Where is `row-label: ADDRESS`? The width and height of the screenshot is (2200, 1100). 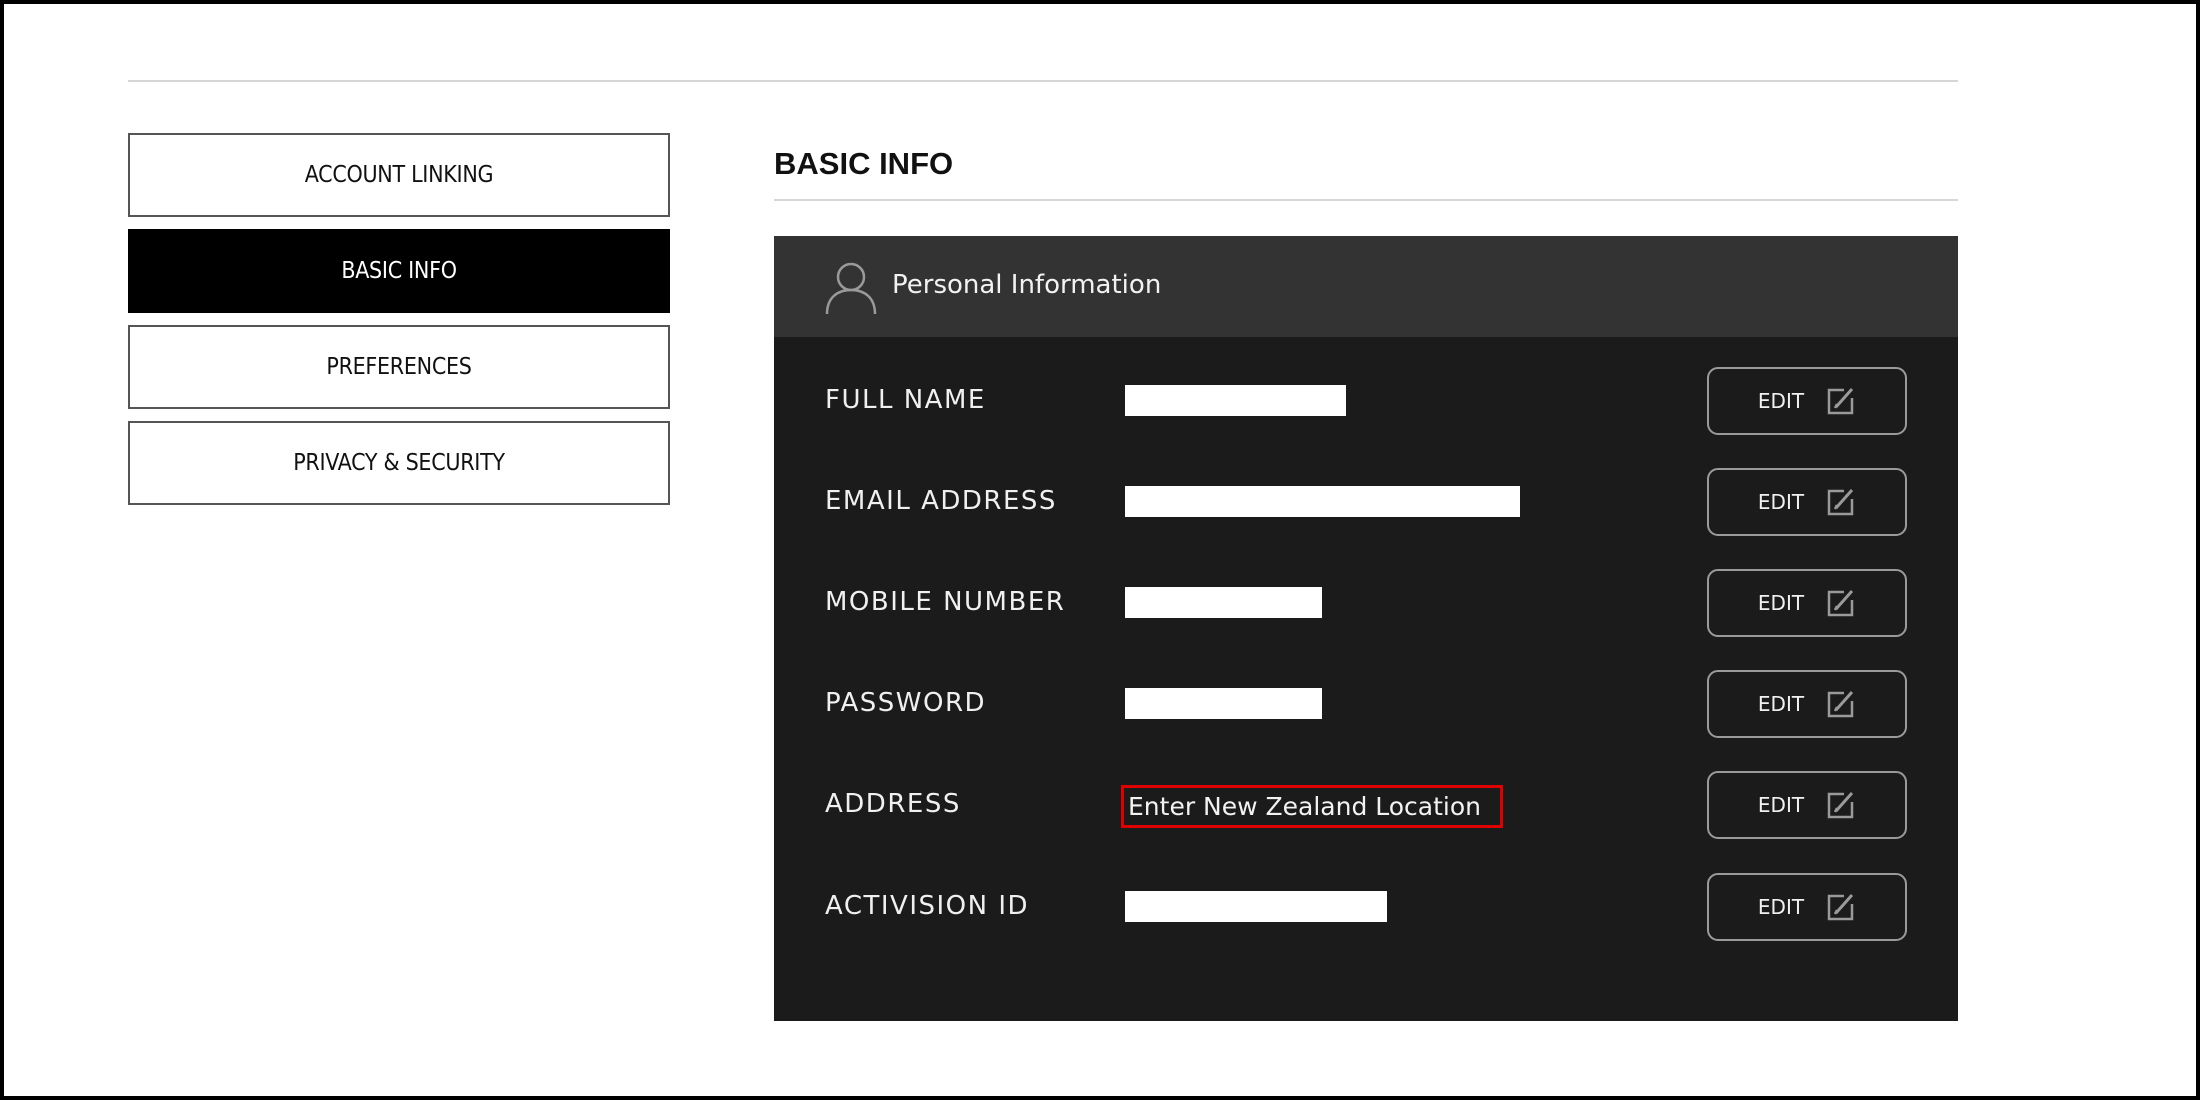 row-label: ADDRESS is located at coordinates (893, 804).